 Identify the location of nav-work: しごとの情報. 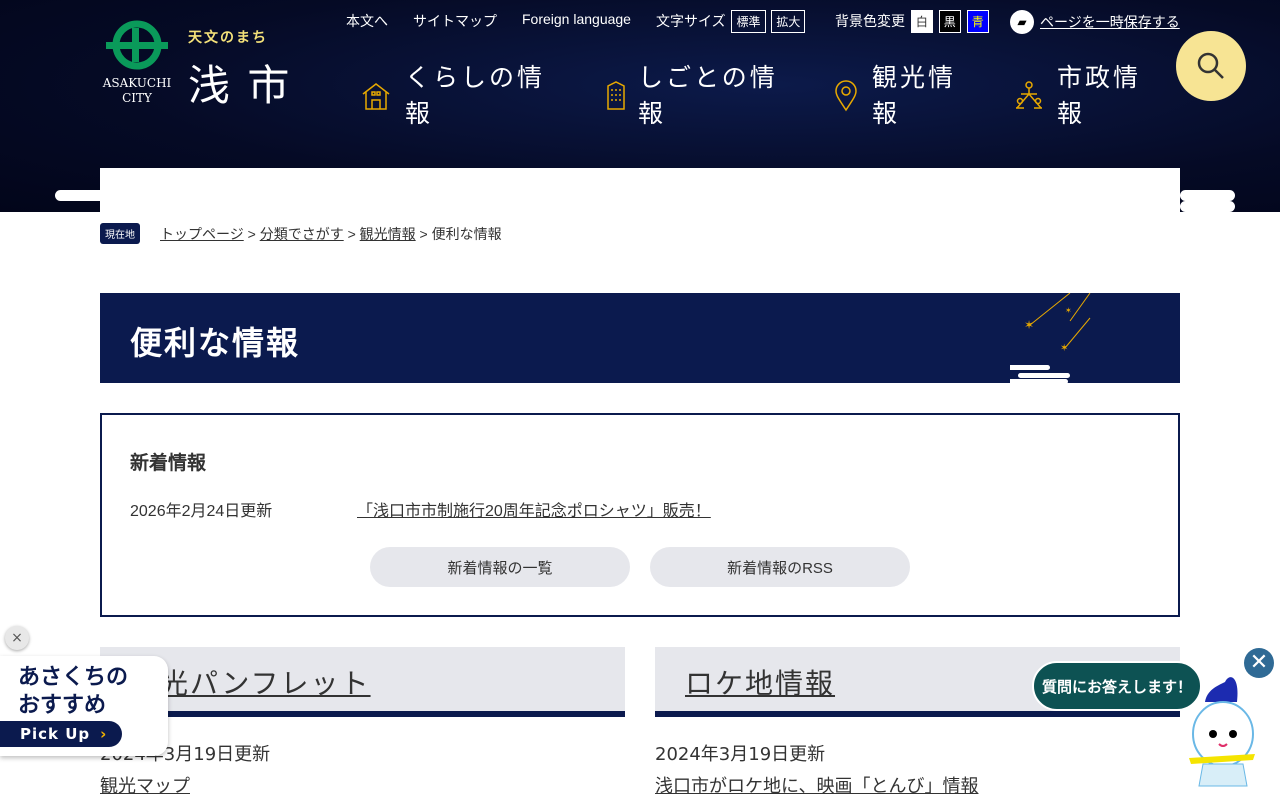
(713, 96).